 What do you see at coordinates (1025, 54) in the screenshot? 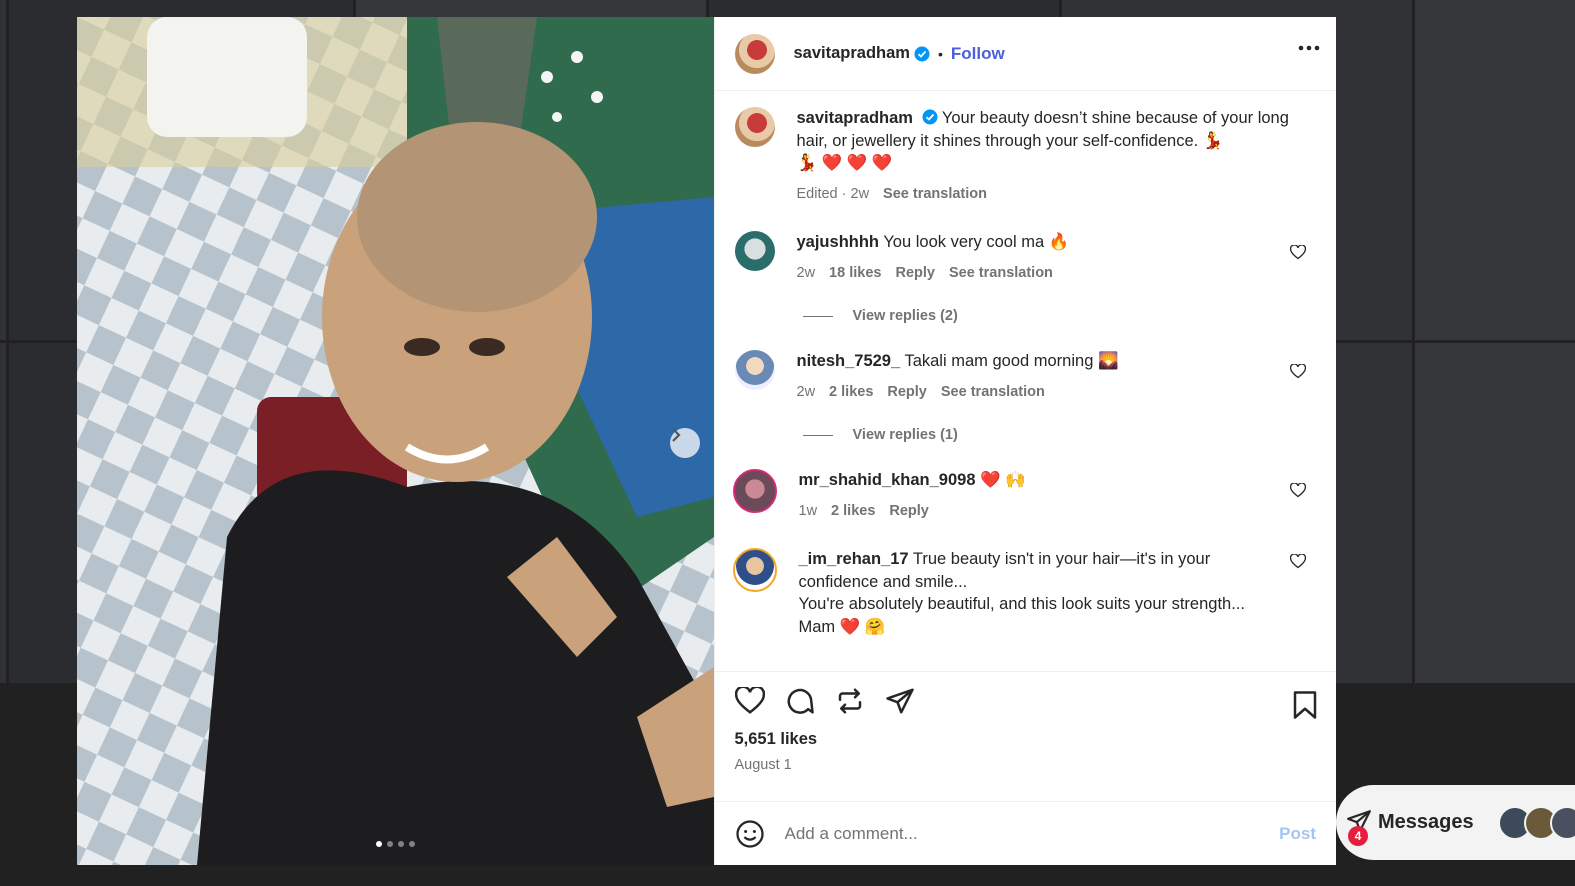
I see `post-header: savitapradham • Follow` at bounding box center [1025, 54].